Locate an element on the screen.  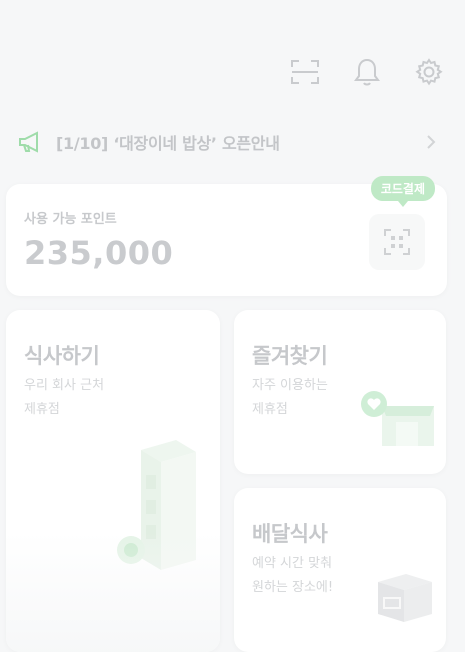
notice-text: [1/10] ‘대장이네 밥상’ 오픈안내 is located at coordinates (168, 143).